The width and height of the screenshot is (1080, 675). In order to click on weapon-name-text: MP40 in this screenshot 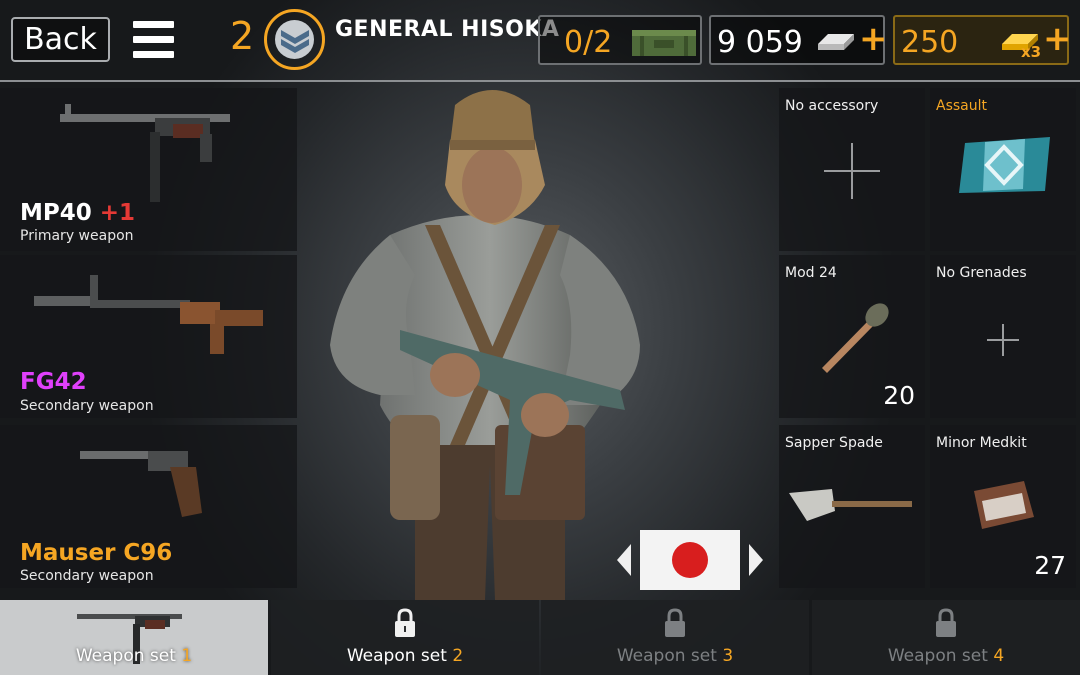, I will do `click(56, 213)`.